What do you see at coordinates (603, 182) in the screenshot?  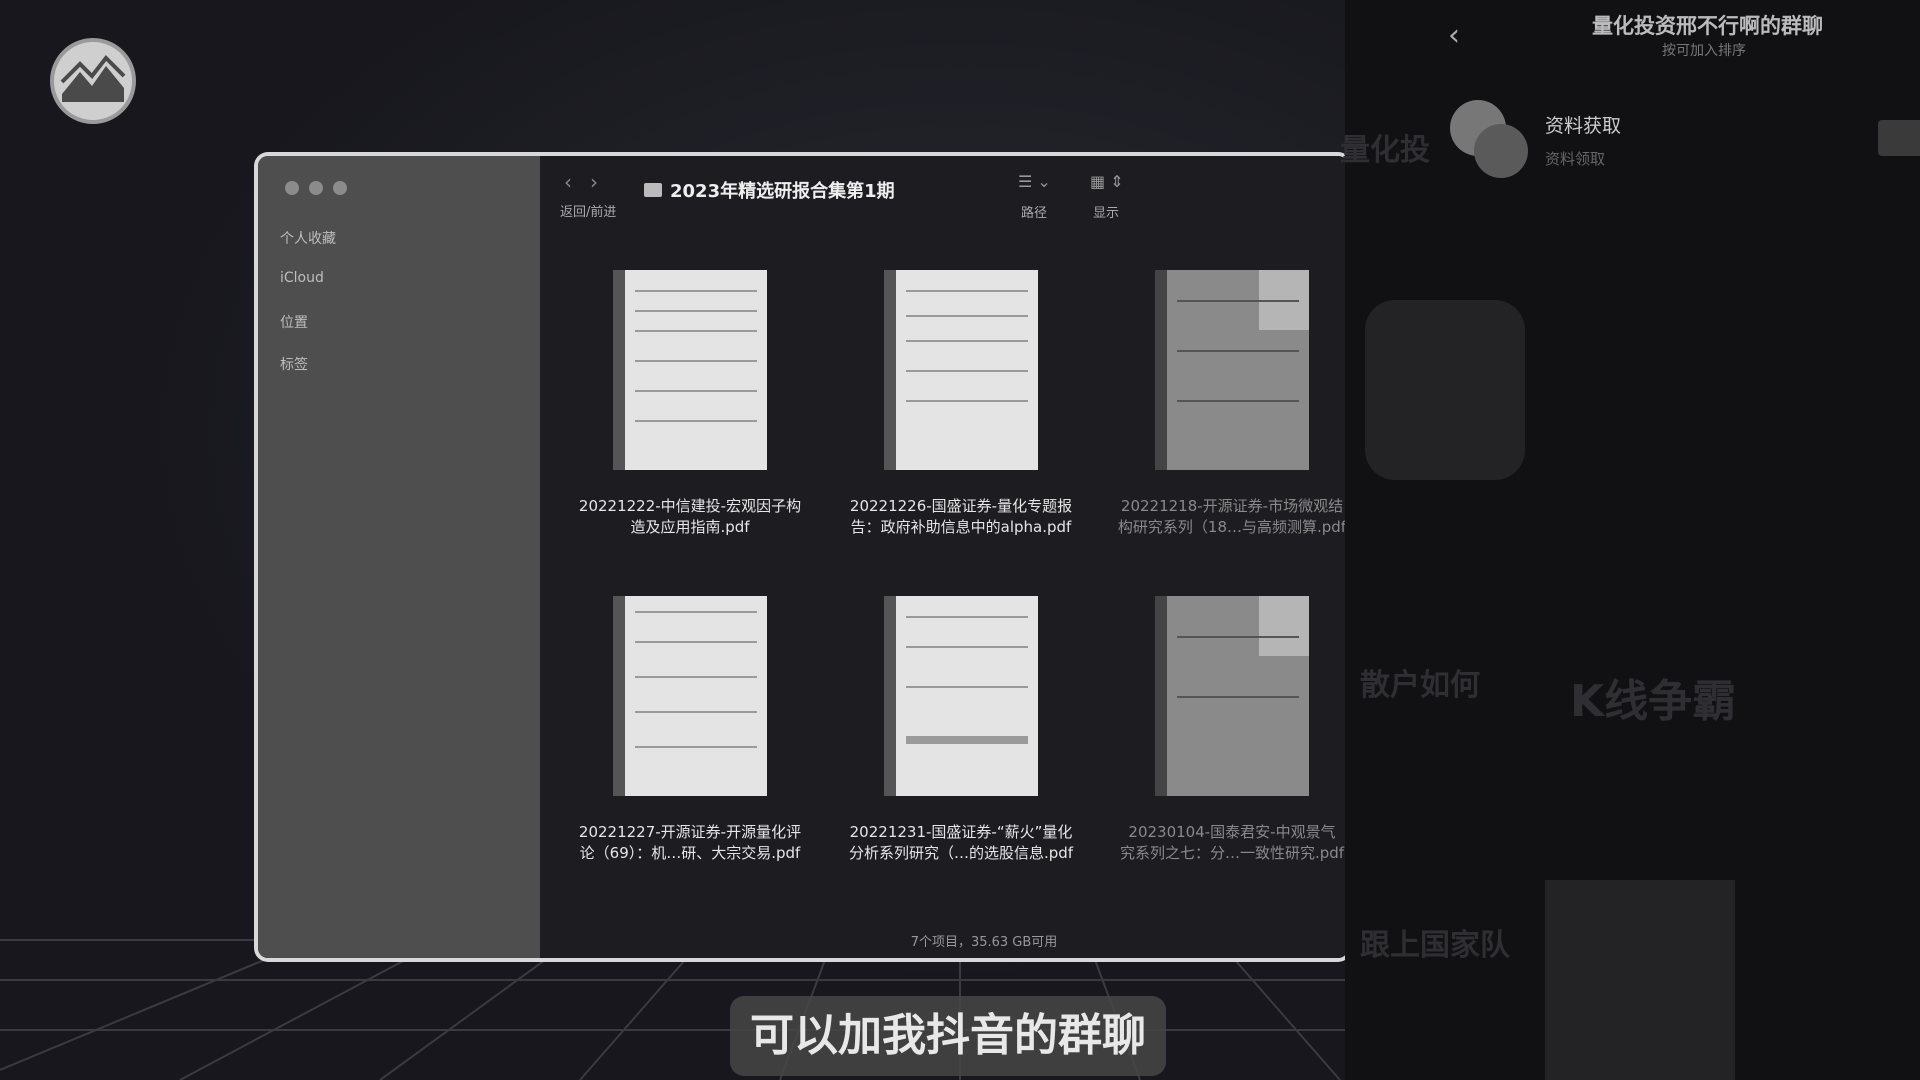 I see `forward-arrow-icon: ›` at bounding box center [603, 182].